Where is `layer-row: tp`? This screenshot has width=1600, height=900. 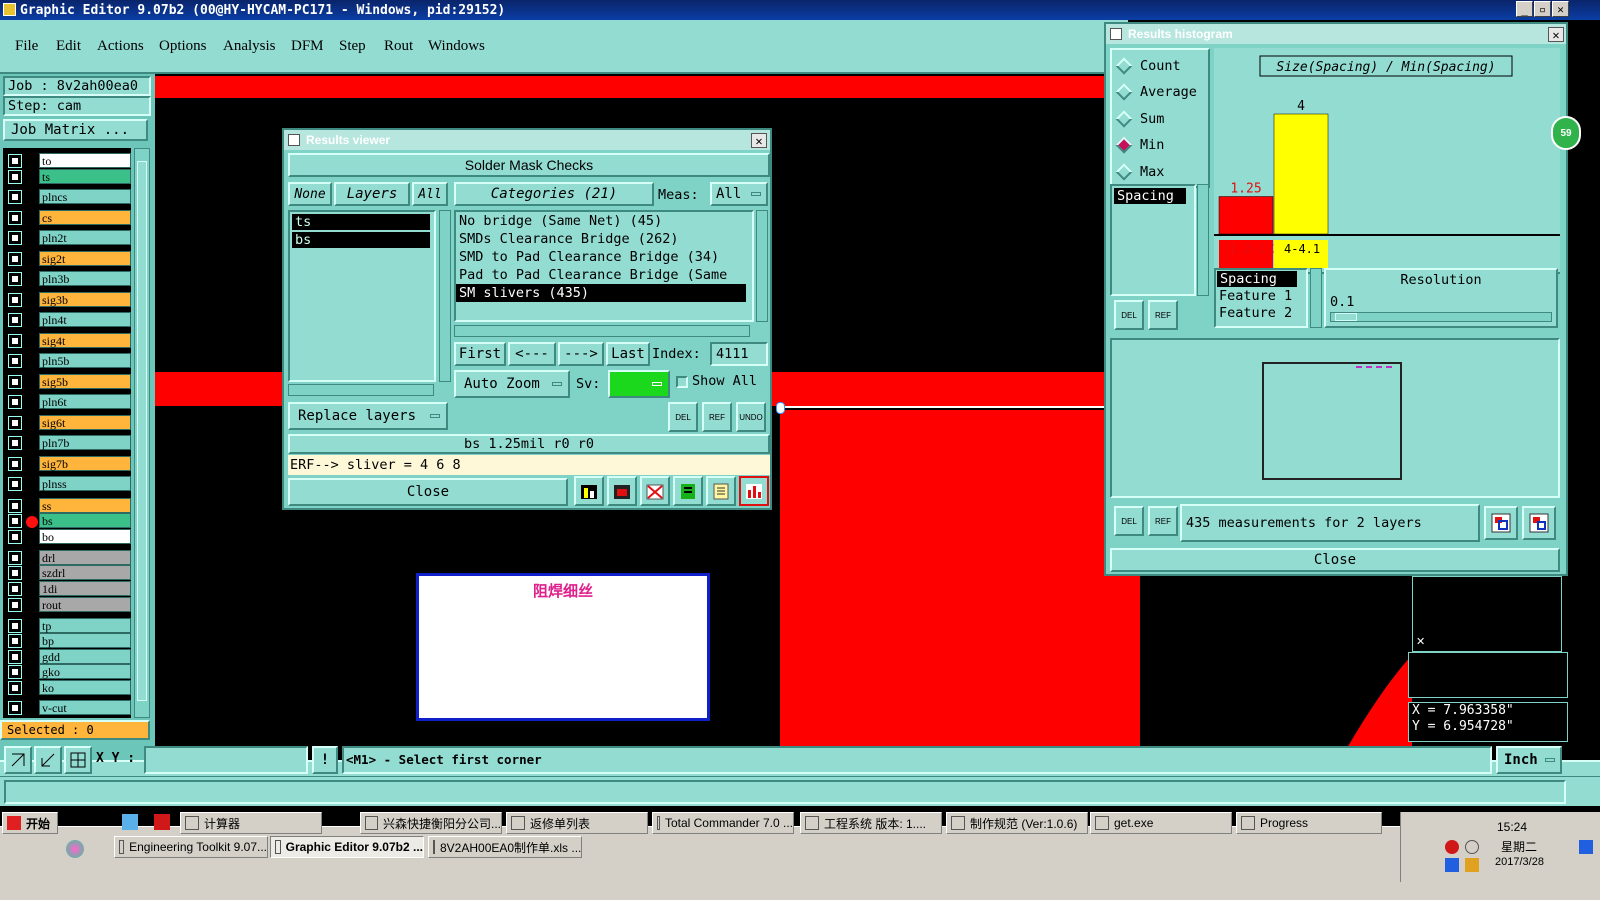 layer-row: tp is located at coordinates (69, 626).